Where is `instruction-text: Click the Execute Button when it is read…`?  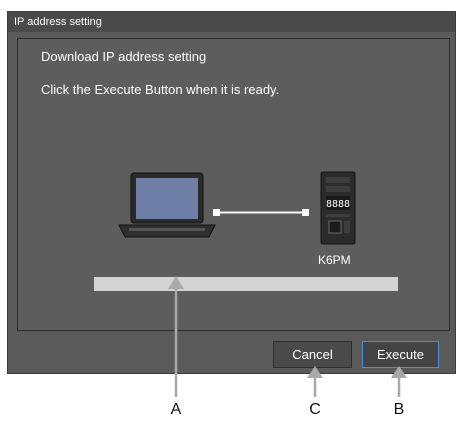
instruction-text: Click the Execute Button when it is read… is located at coordinates (160, 89).